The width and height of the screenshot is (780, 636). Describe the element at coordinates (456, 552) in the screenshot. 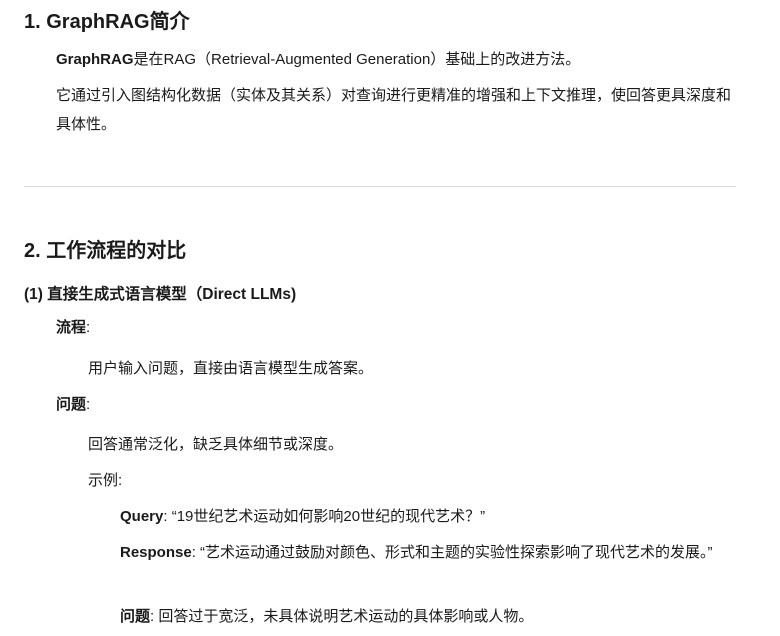

I see `response-text: “艺术运动通过鼓励对颜色、形式和主题的实验性探索影响了现代艺术的发展。”` at that location.